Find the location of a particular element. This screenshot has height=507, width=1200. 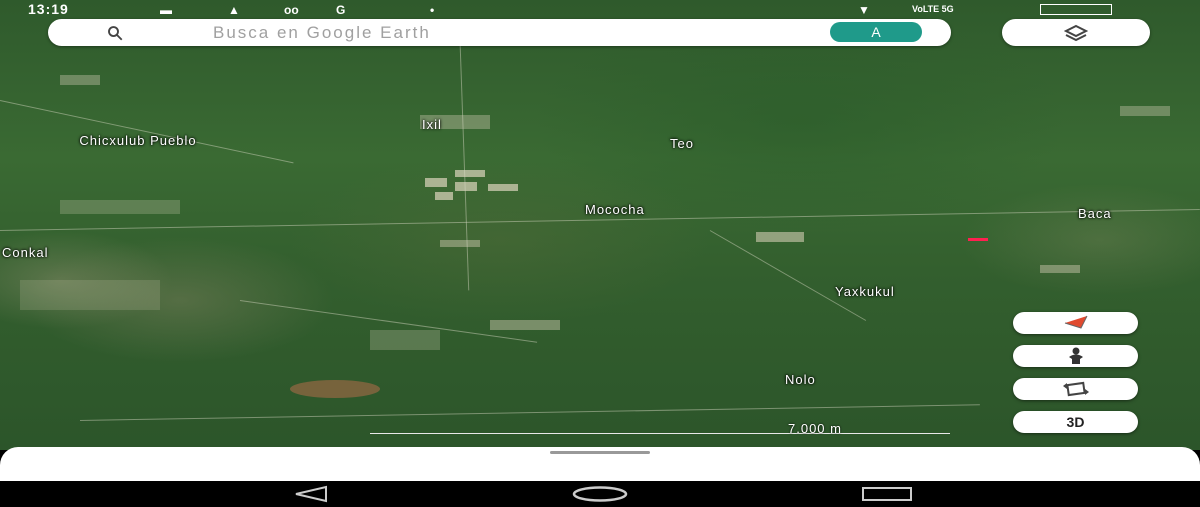

place-label: Teo is located at coordinates (682, 143).